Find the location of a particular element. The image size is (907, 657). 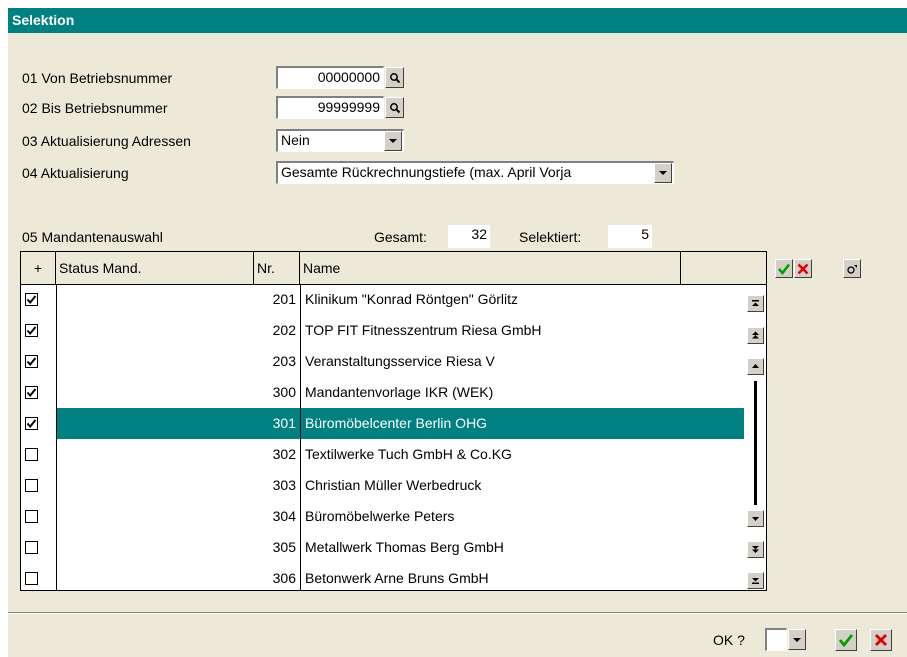

search-icon is located at coordinates (394, 107).